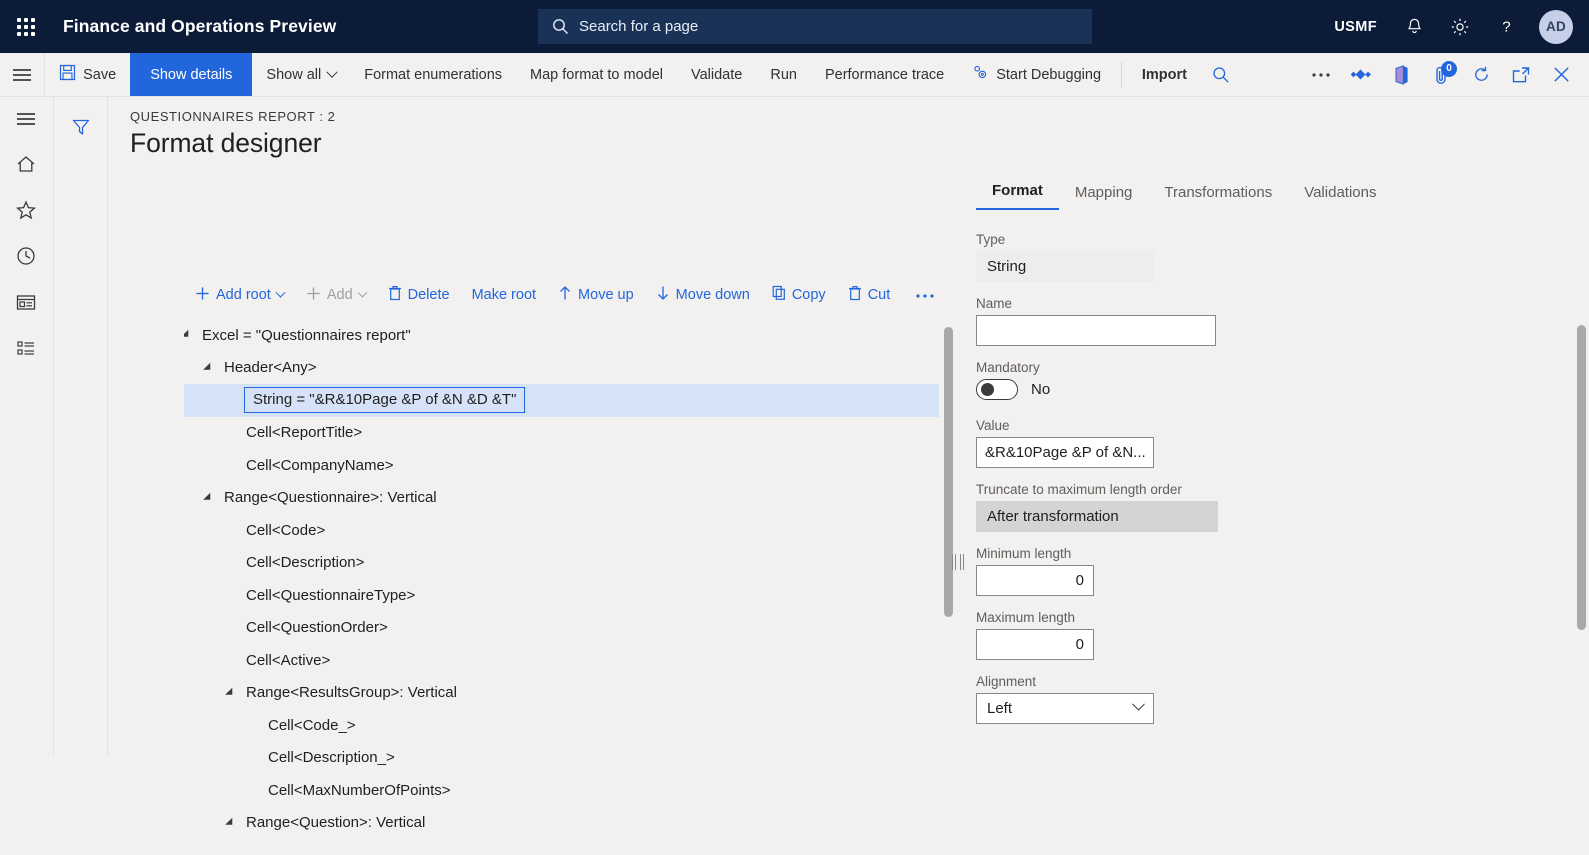 The height and width of the screenshot is (855, 1589). What do you see at coordinates (566, 465) in the screenshot?
I see `tree-node: Cell<CompanyName>` at bounding box center [566, 465].